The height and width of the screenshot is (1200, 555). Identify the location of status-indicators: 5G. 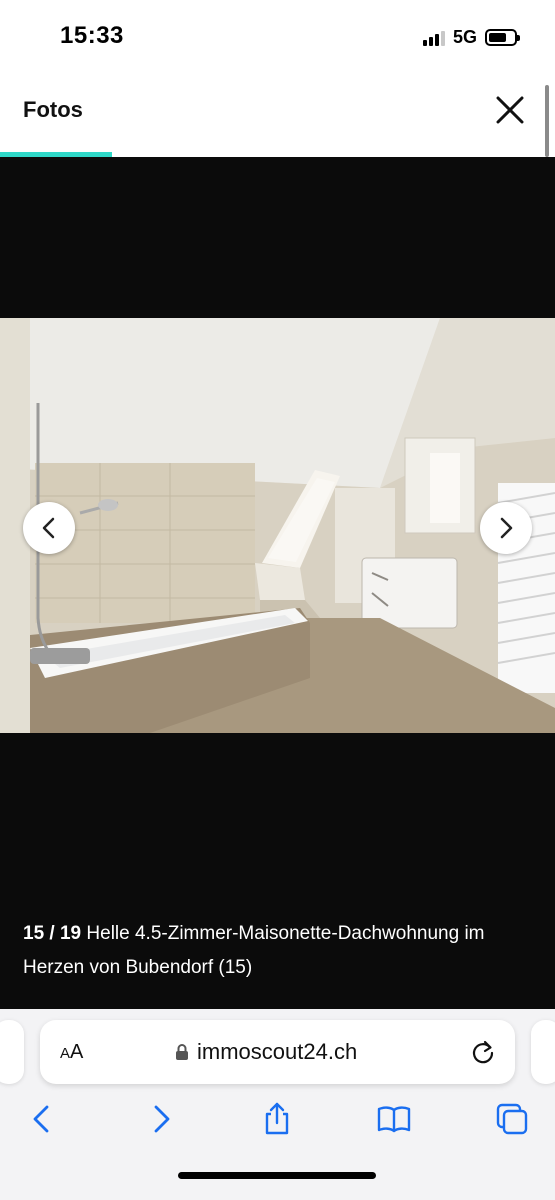
(471, 37).